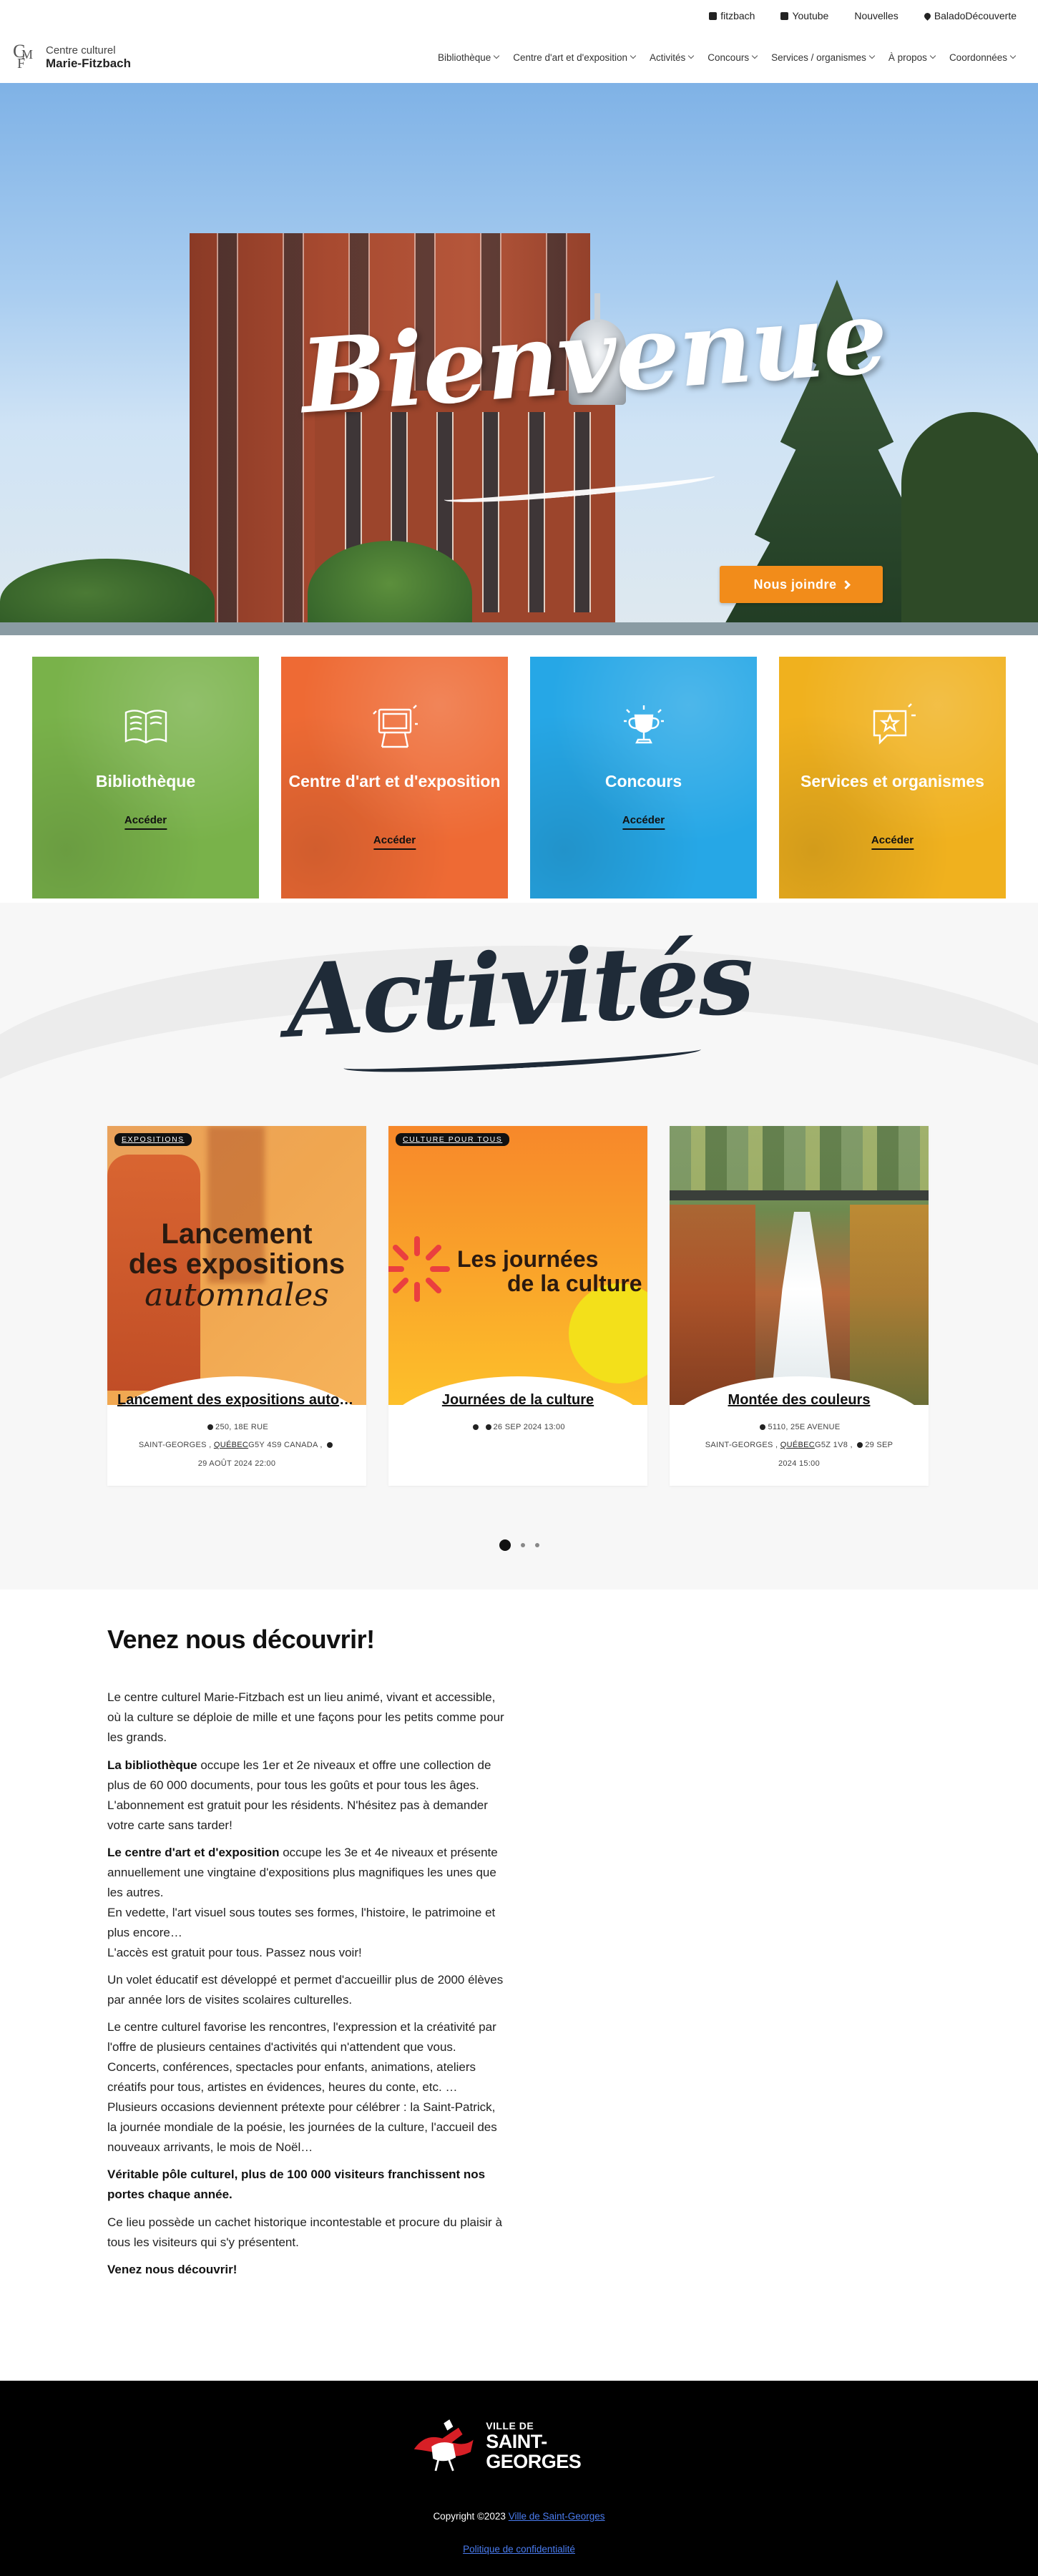 The height and width of the screenshot is (2576, 1038). Describe the element at coordinates (237, 1295) in the screenshot. I see `activity-image-line: automnales` at that location.